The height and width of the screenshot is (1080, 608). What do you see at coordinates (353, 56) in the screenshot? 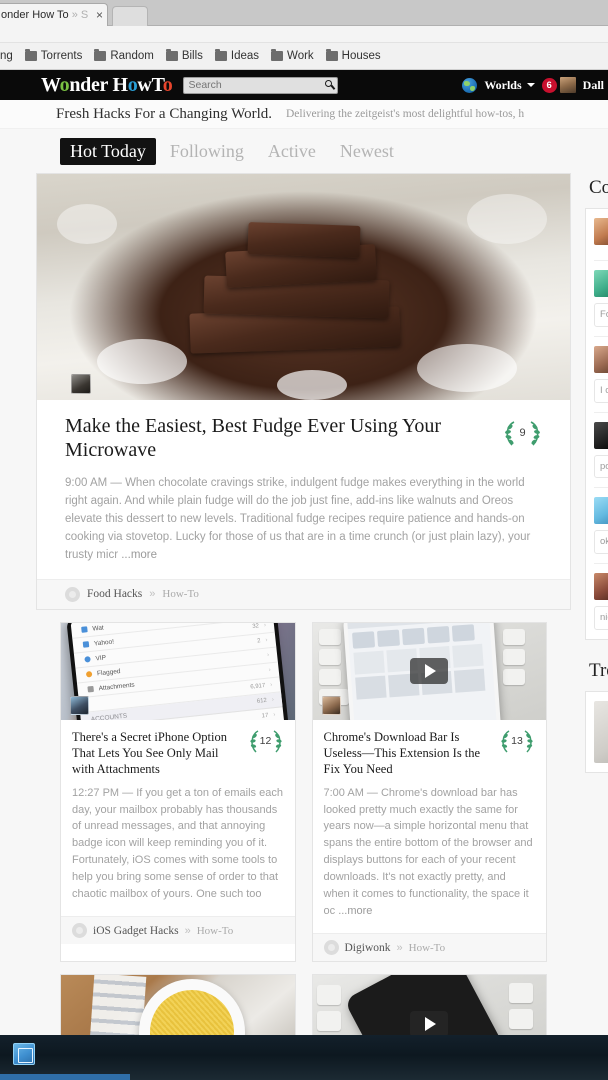
I see `bookmark-item: Houses` at bounding box center [353, 56].